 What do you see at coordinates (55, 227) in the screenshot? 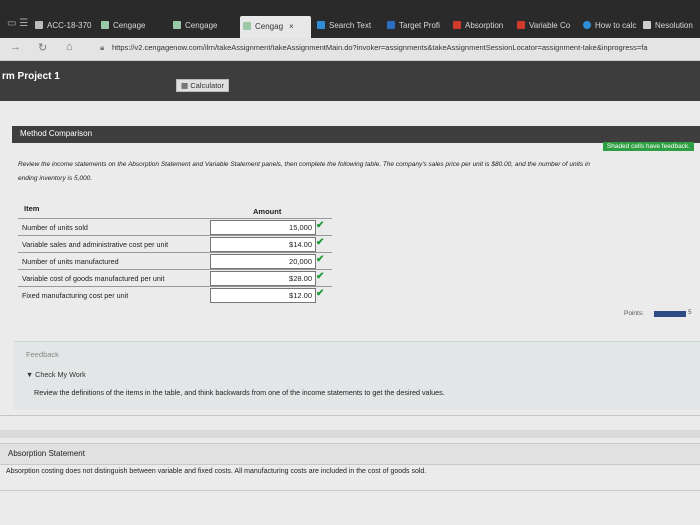
I see `row-label: Number of units sold` at bounding box center [55, 227].